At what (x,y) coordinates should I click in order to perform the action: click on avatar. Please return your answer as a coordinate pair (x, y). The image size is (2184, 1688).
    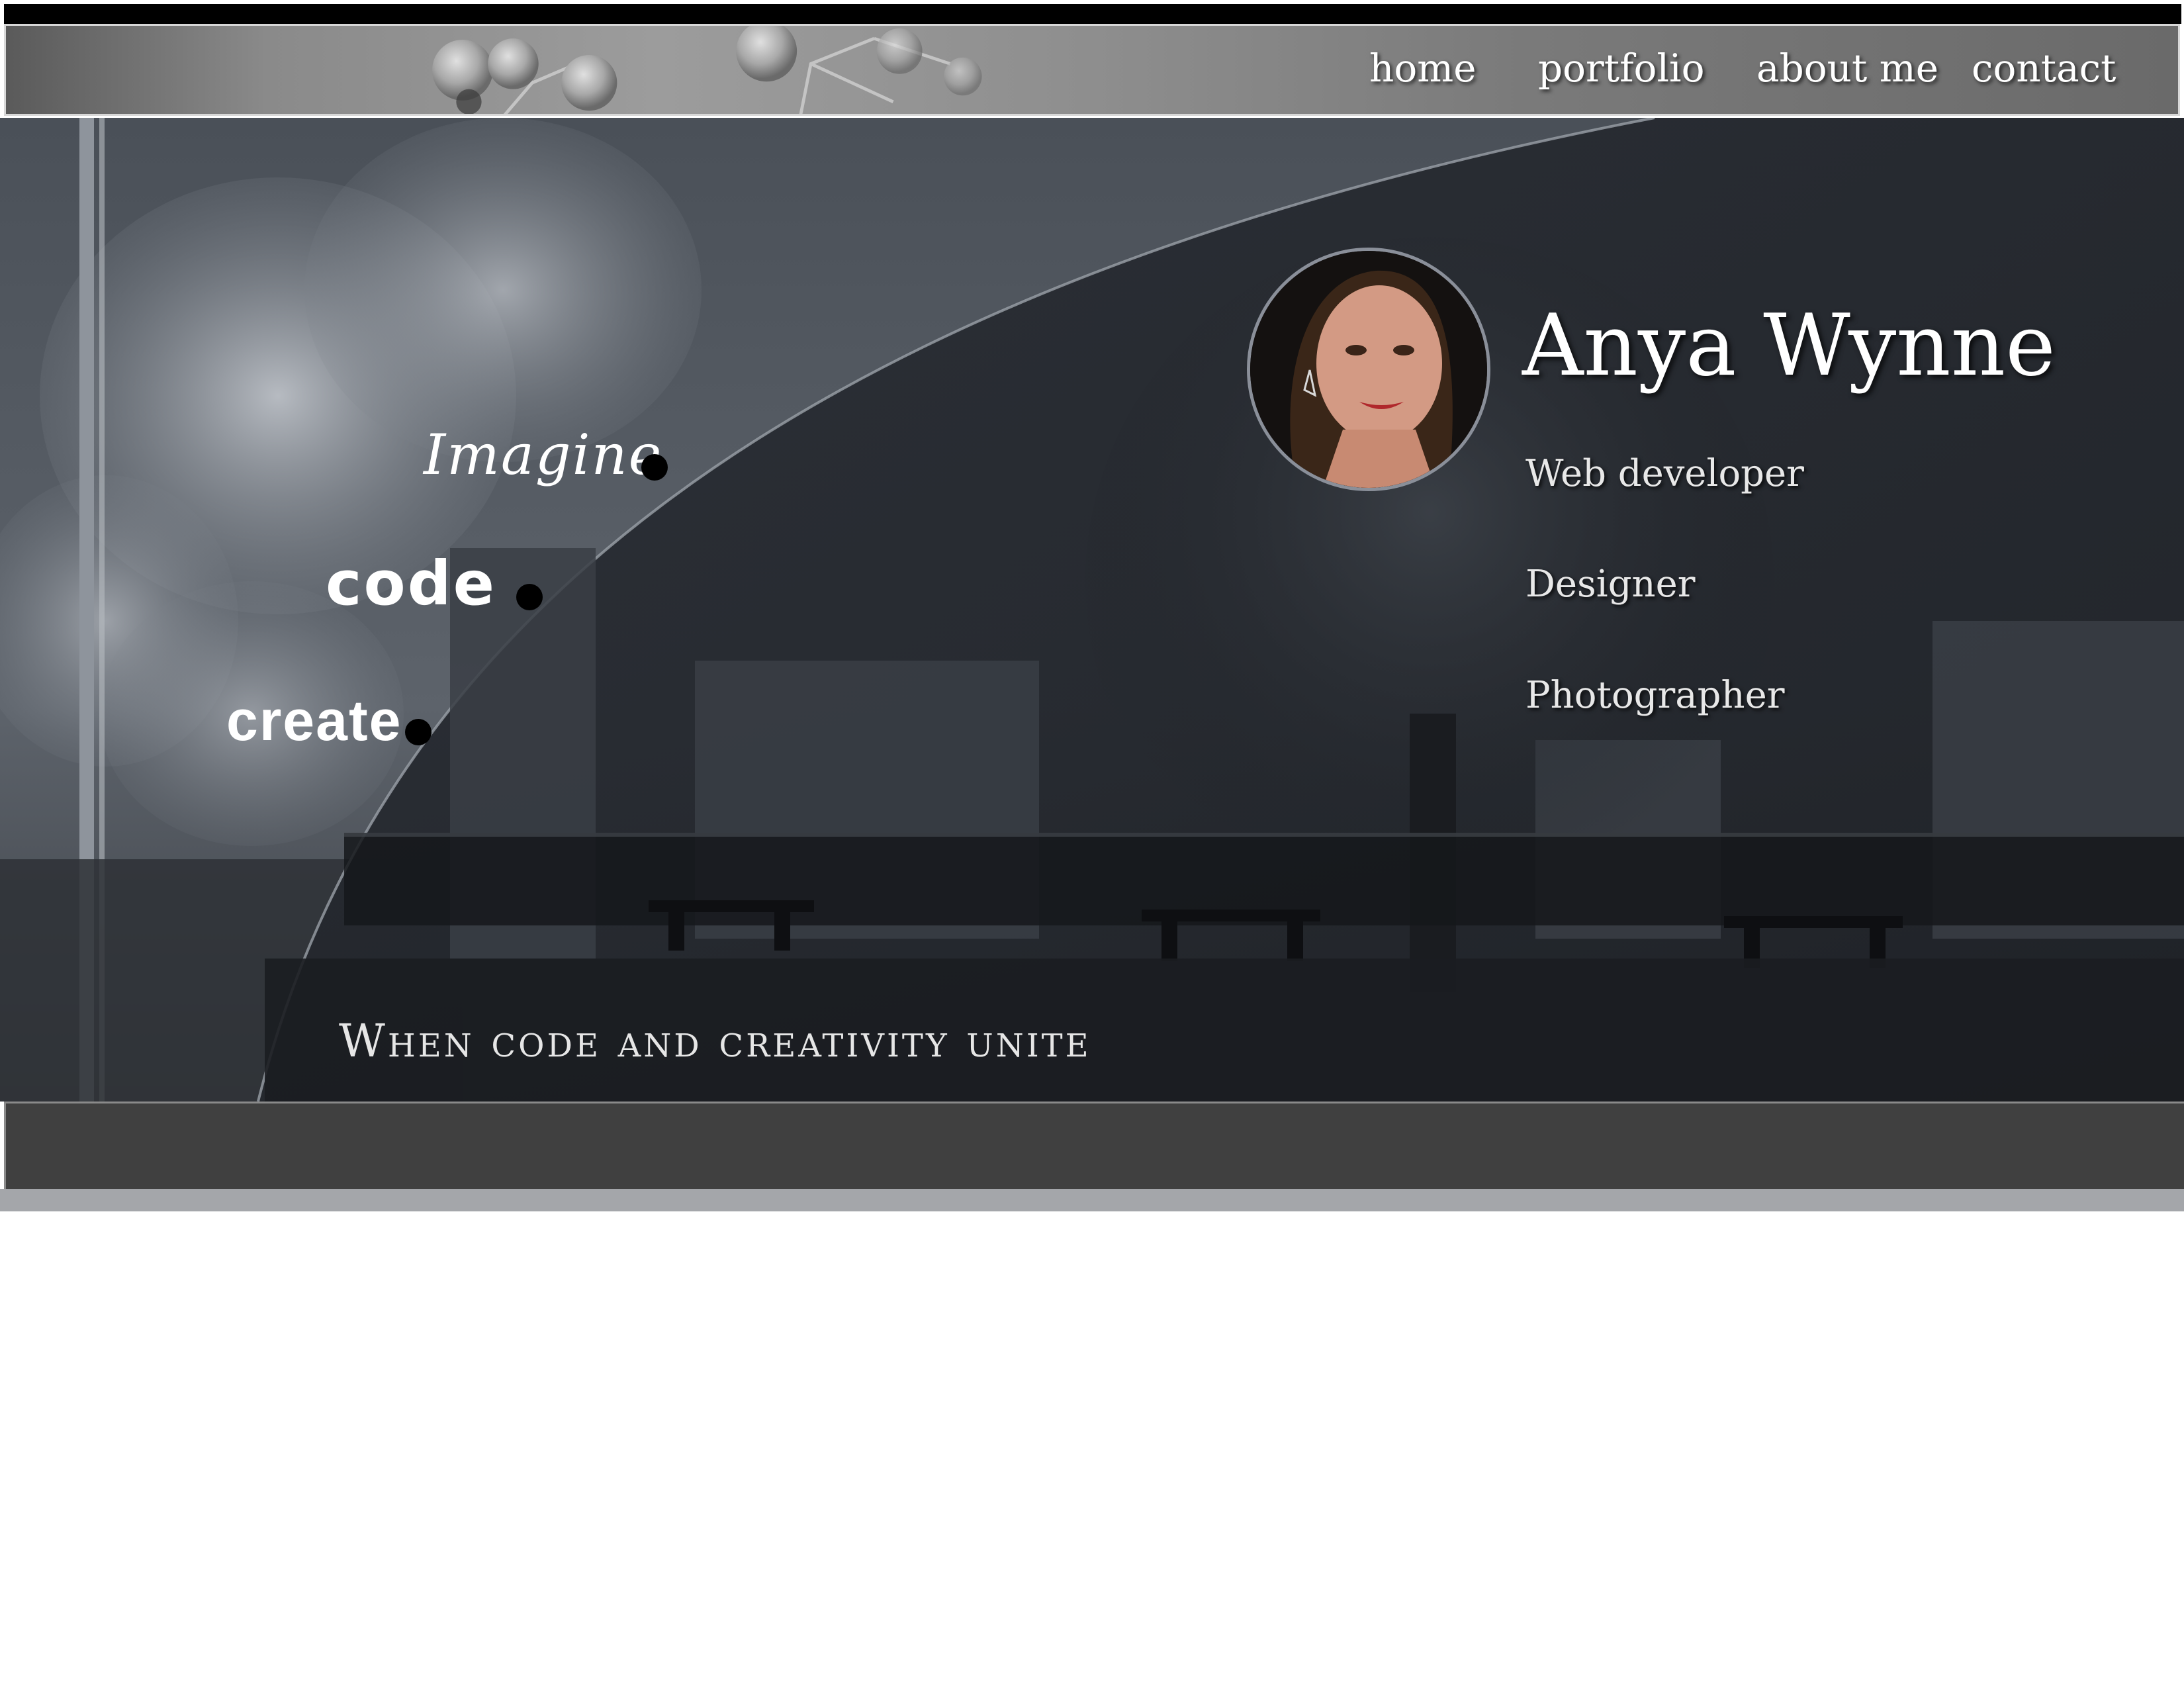
    Looking at the image, I should click on (1368, 369).